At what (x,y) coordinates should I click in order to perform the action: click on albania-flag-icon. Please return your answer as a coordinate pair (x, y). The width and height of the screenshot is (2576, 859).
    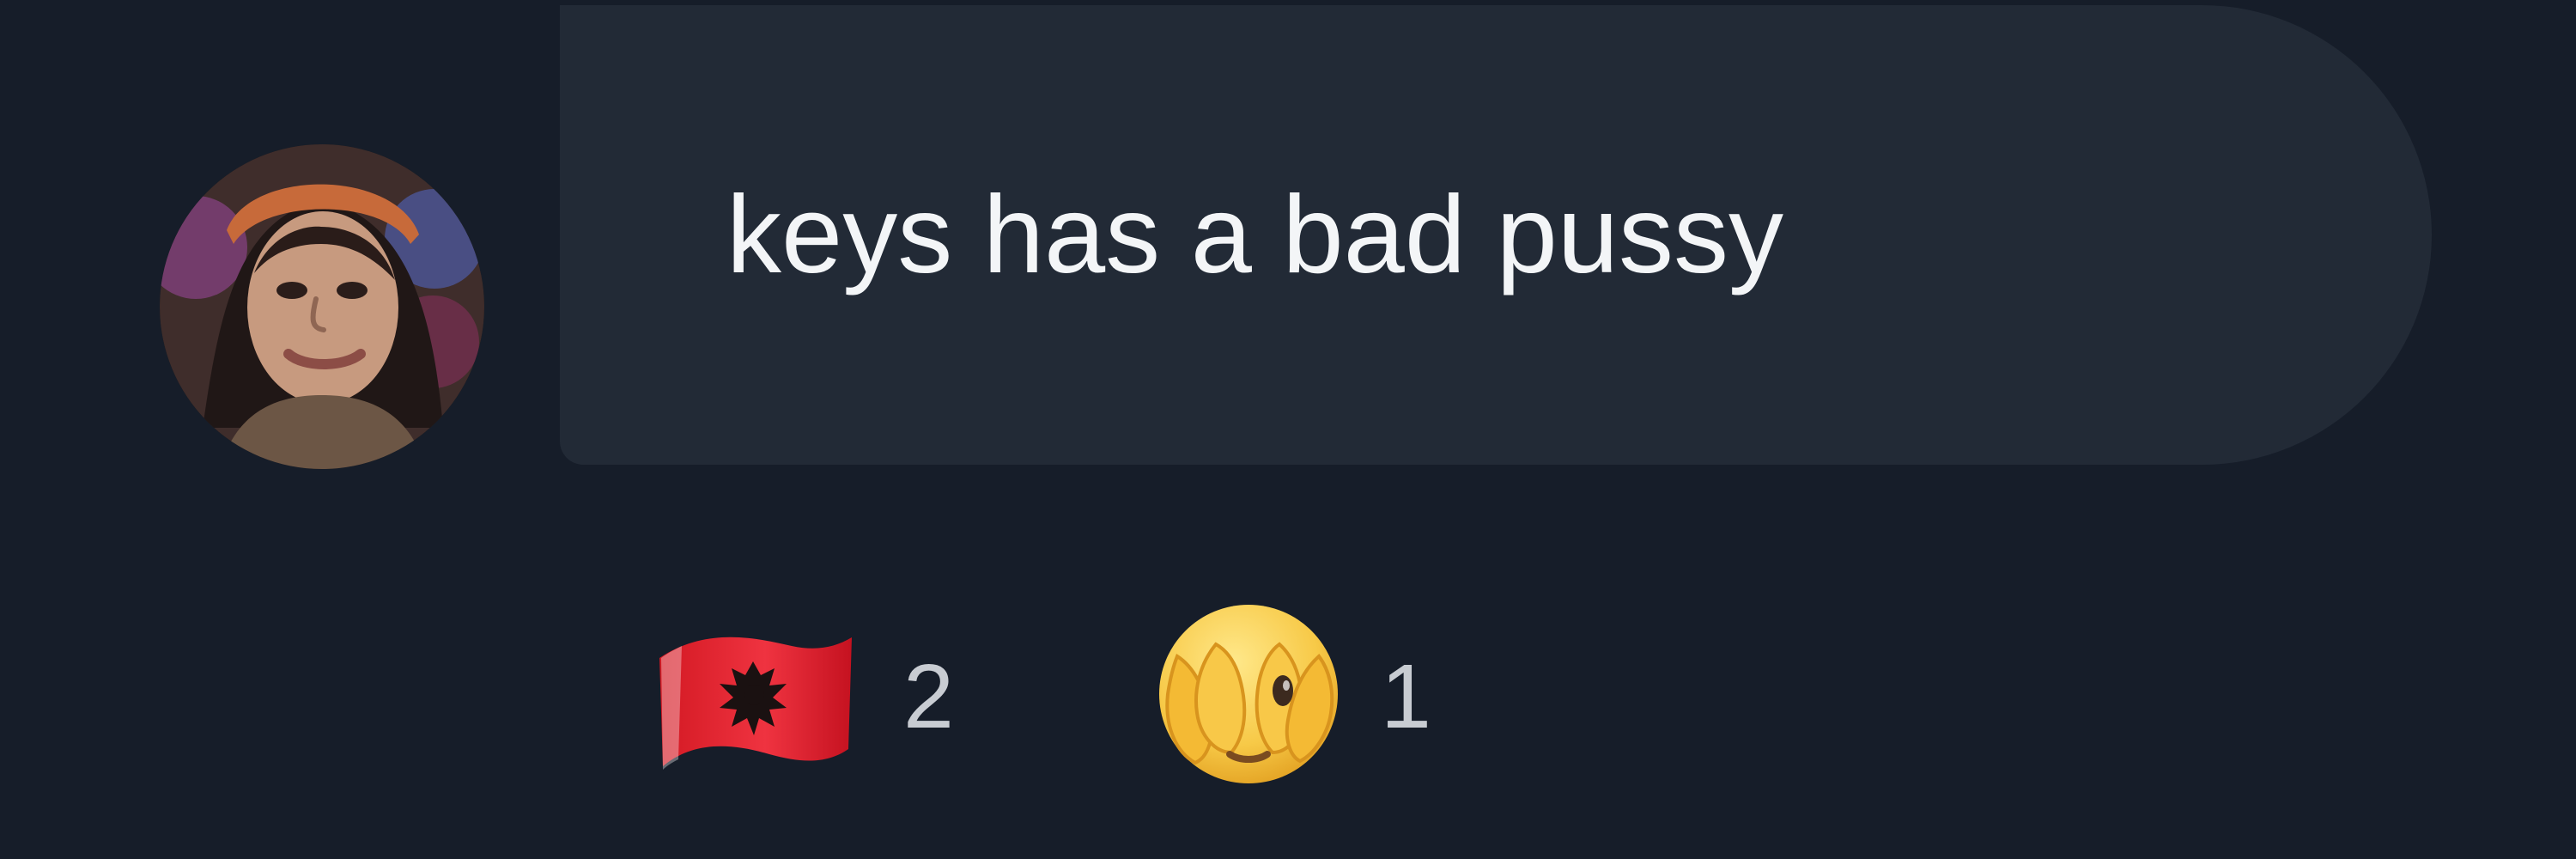
    Looking at the image, I should click on (755, 704).